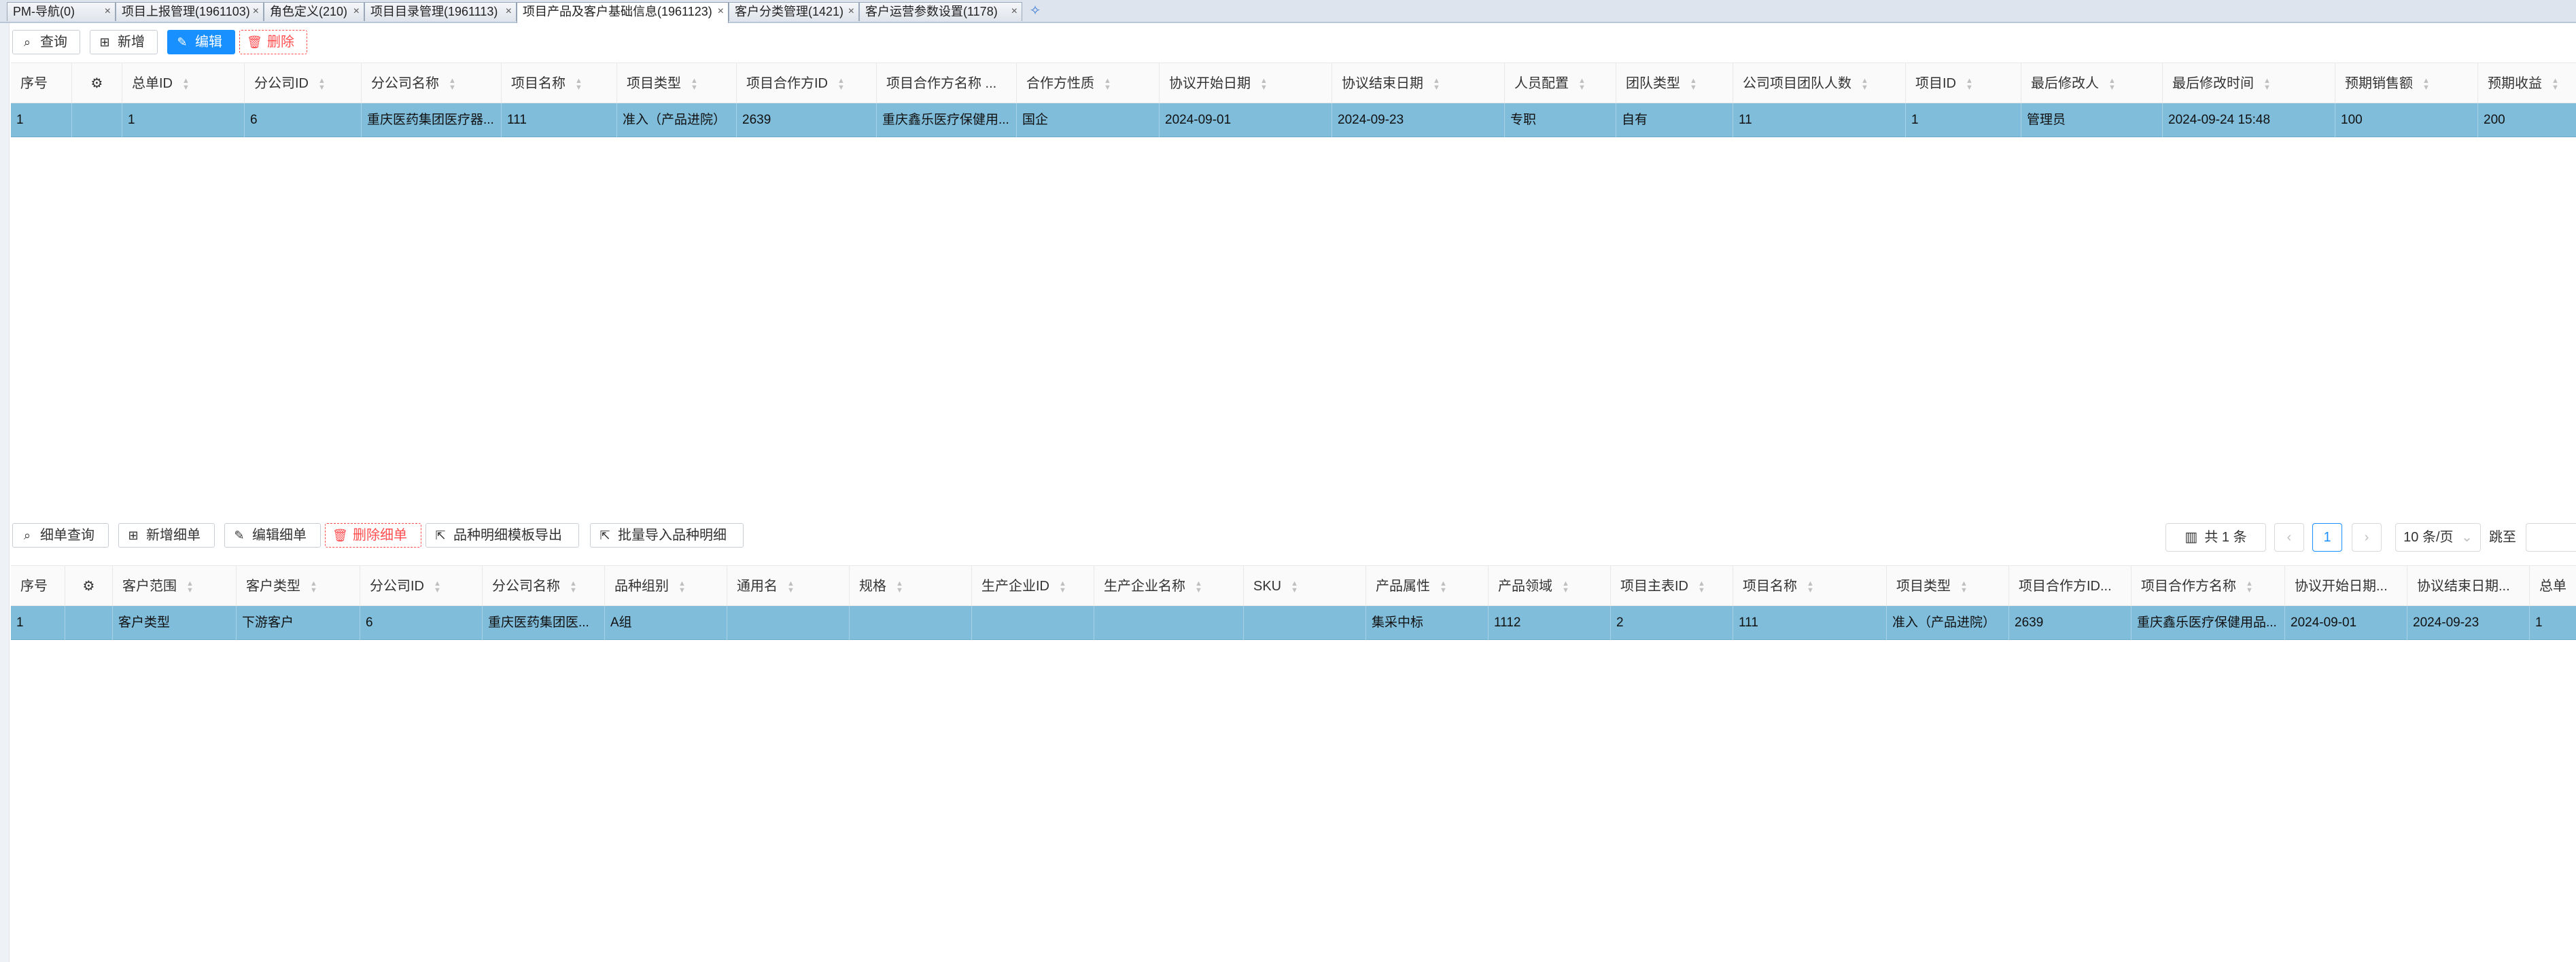 The image size is (2576, 962). What do you see at coordinates (1418, 84) in the screenshot?
I see `column-header: 协议结束日期 ▲ ▼` at bounding box center [1418, 84].